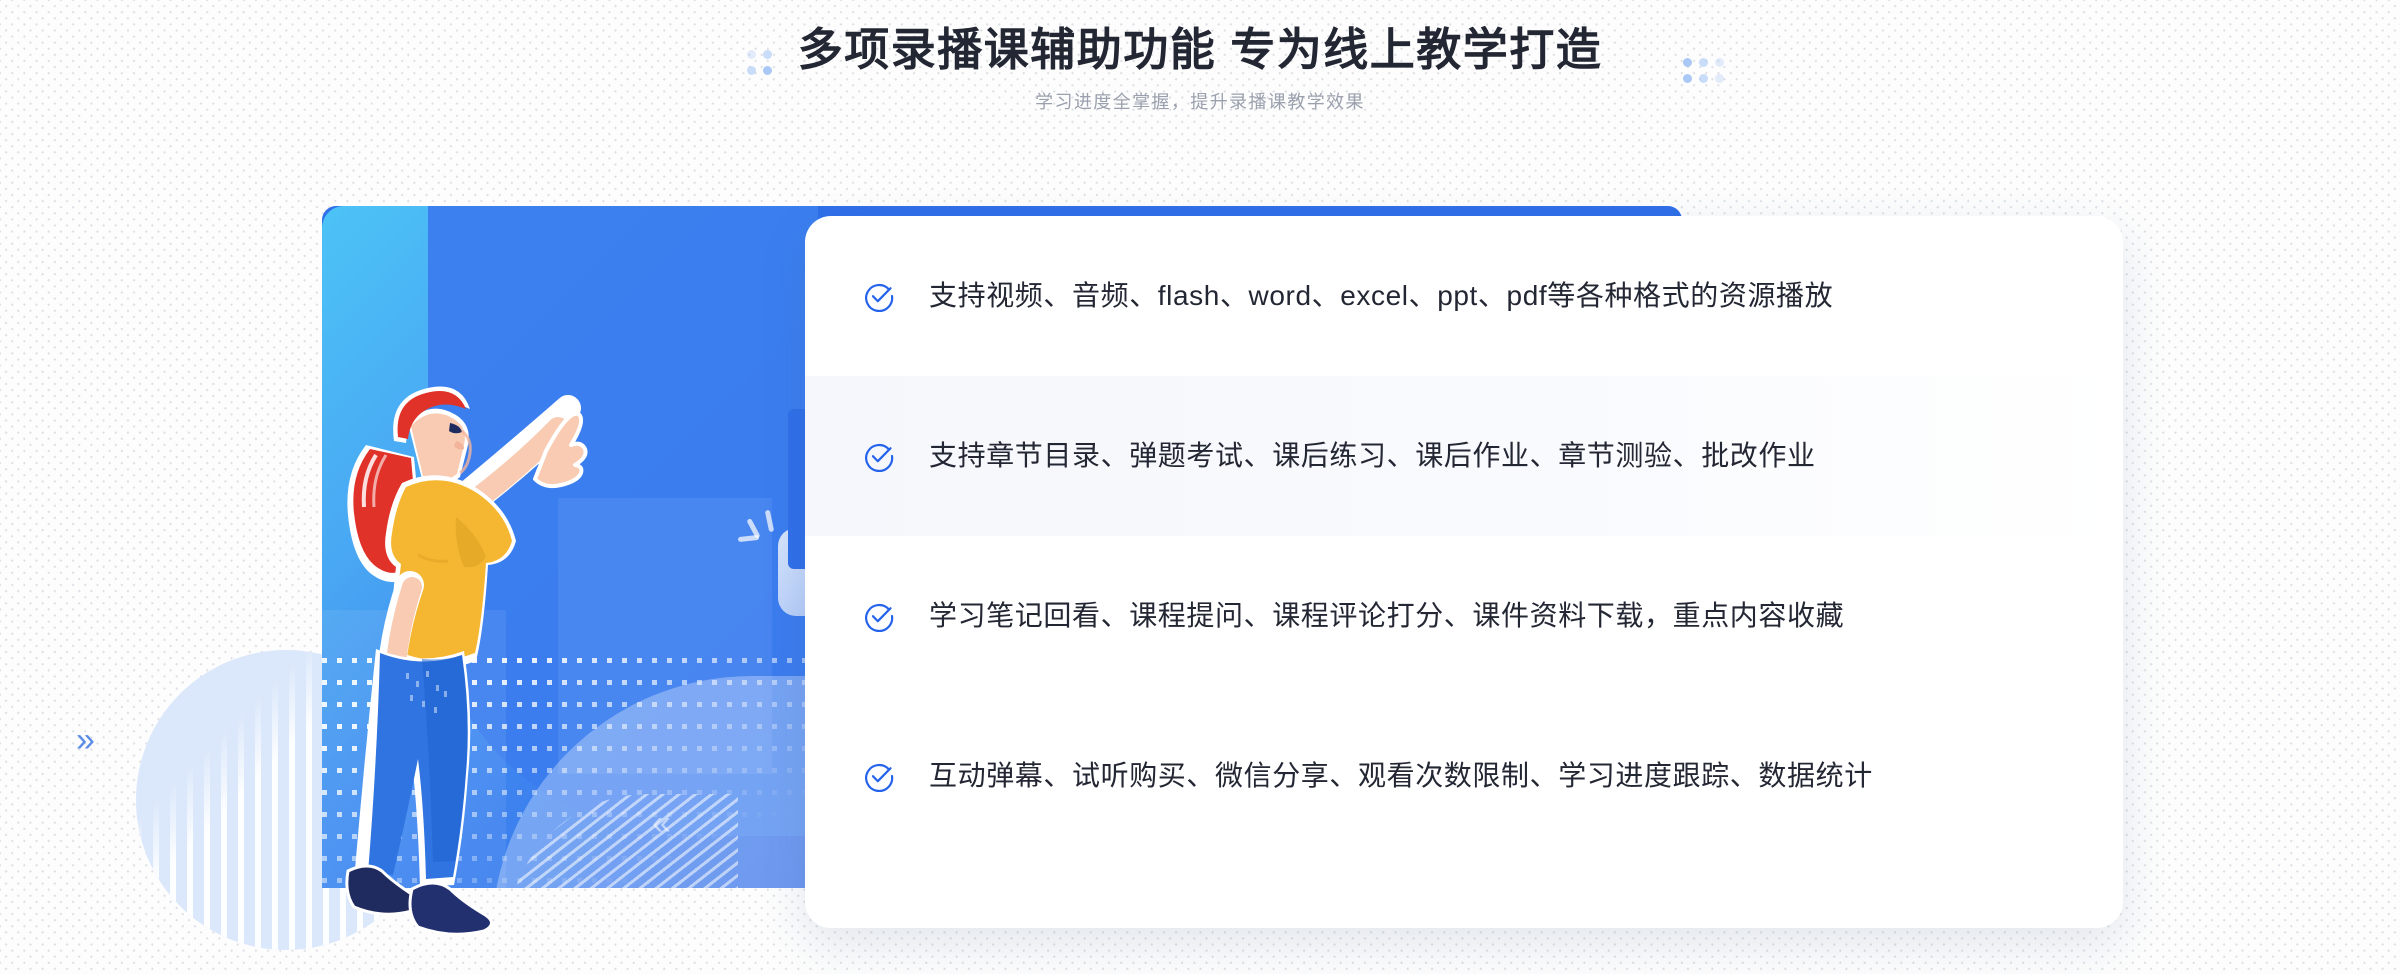 The height and width of the screenshot is (974, 2400). Describe the element at coordinates (382, 890) in the screenshot. I see `shoe-left` at that location.